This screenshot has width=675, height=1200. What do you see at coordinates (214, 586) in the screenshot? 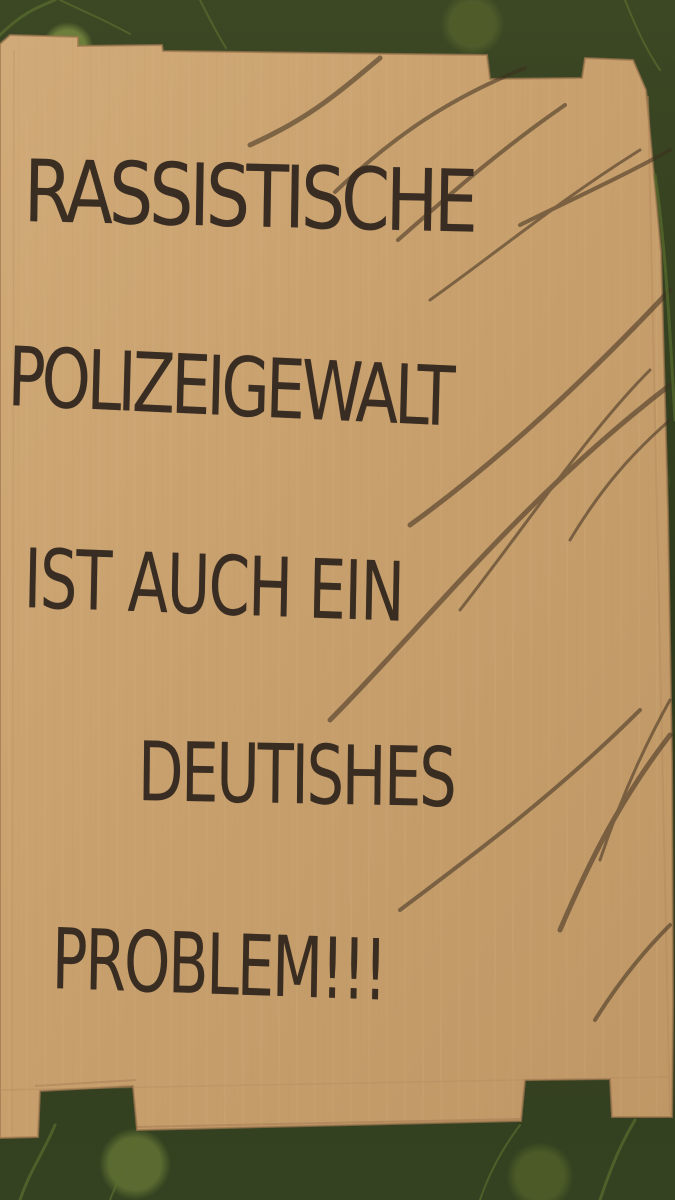
I see `sign-line-3: IST AUCH EIN` at bounding box center [214, 586].